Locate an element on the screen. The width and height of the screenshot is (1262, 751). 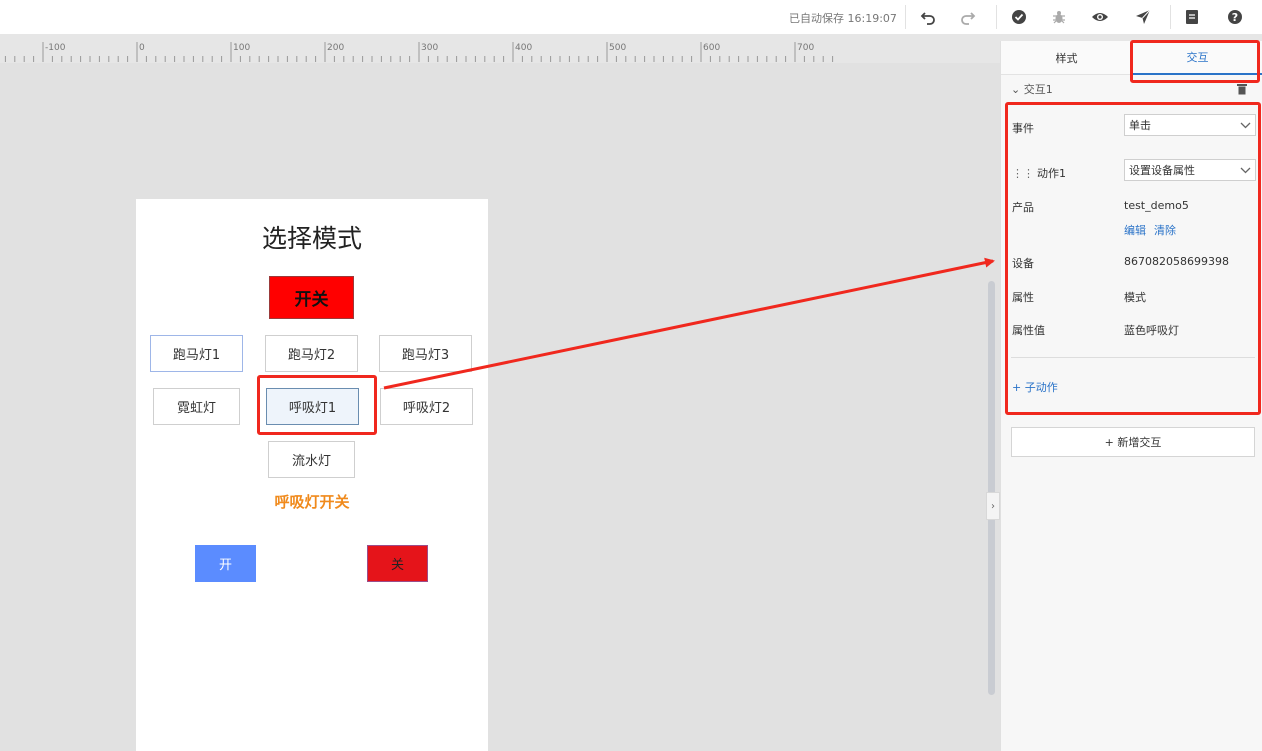
chevron-right-icon: › is located at coordinates (993, 506).